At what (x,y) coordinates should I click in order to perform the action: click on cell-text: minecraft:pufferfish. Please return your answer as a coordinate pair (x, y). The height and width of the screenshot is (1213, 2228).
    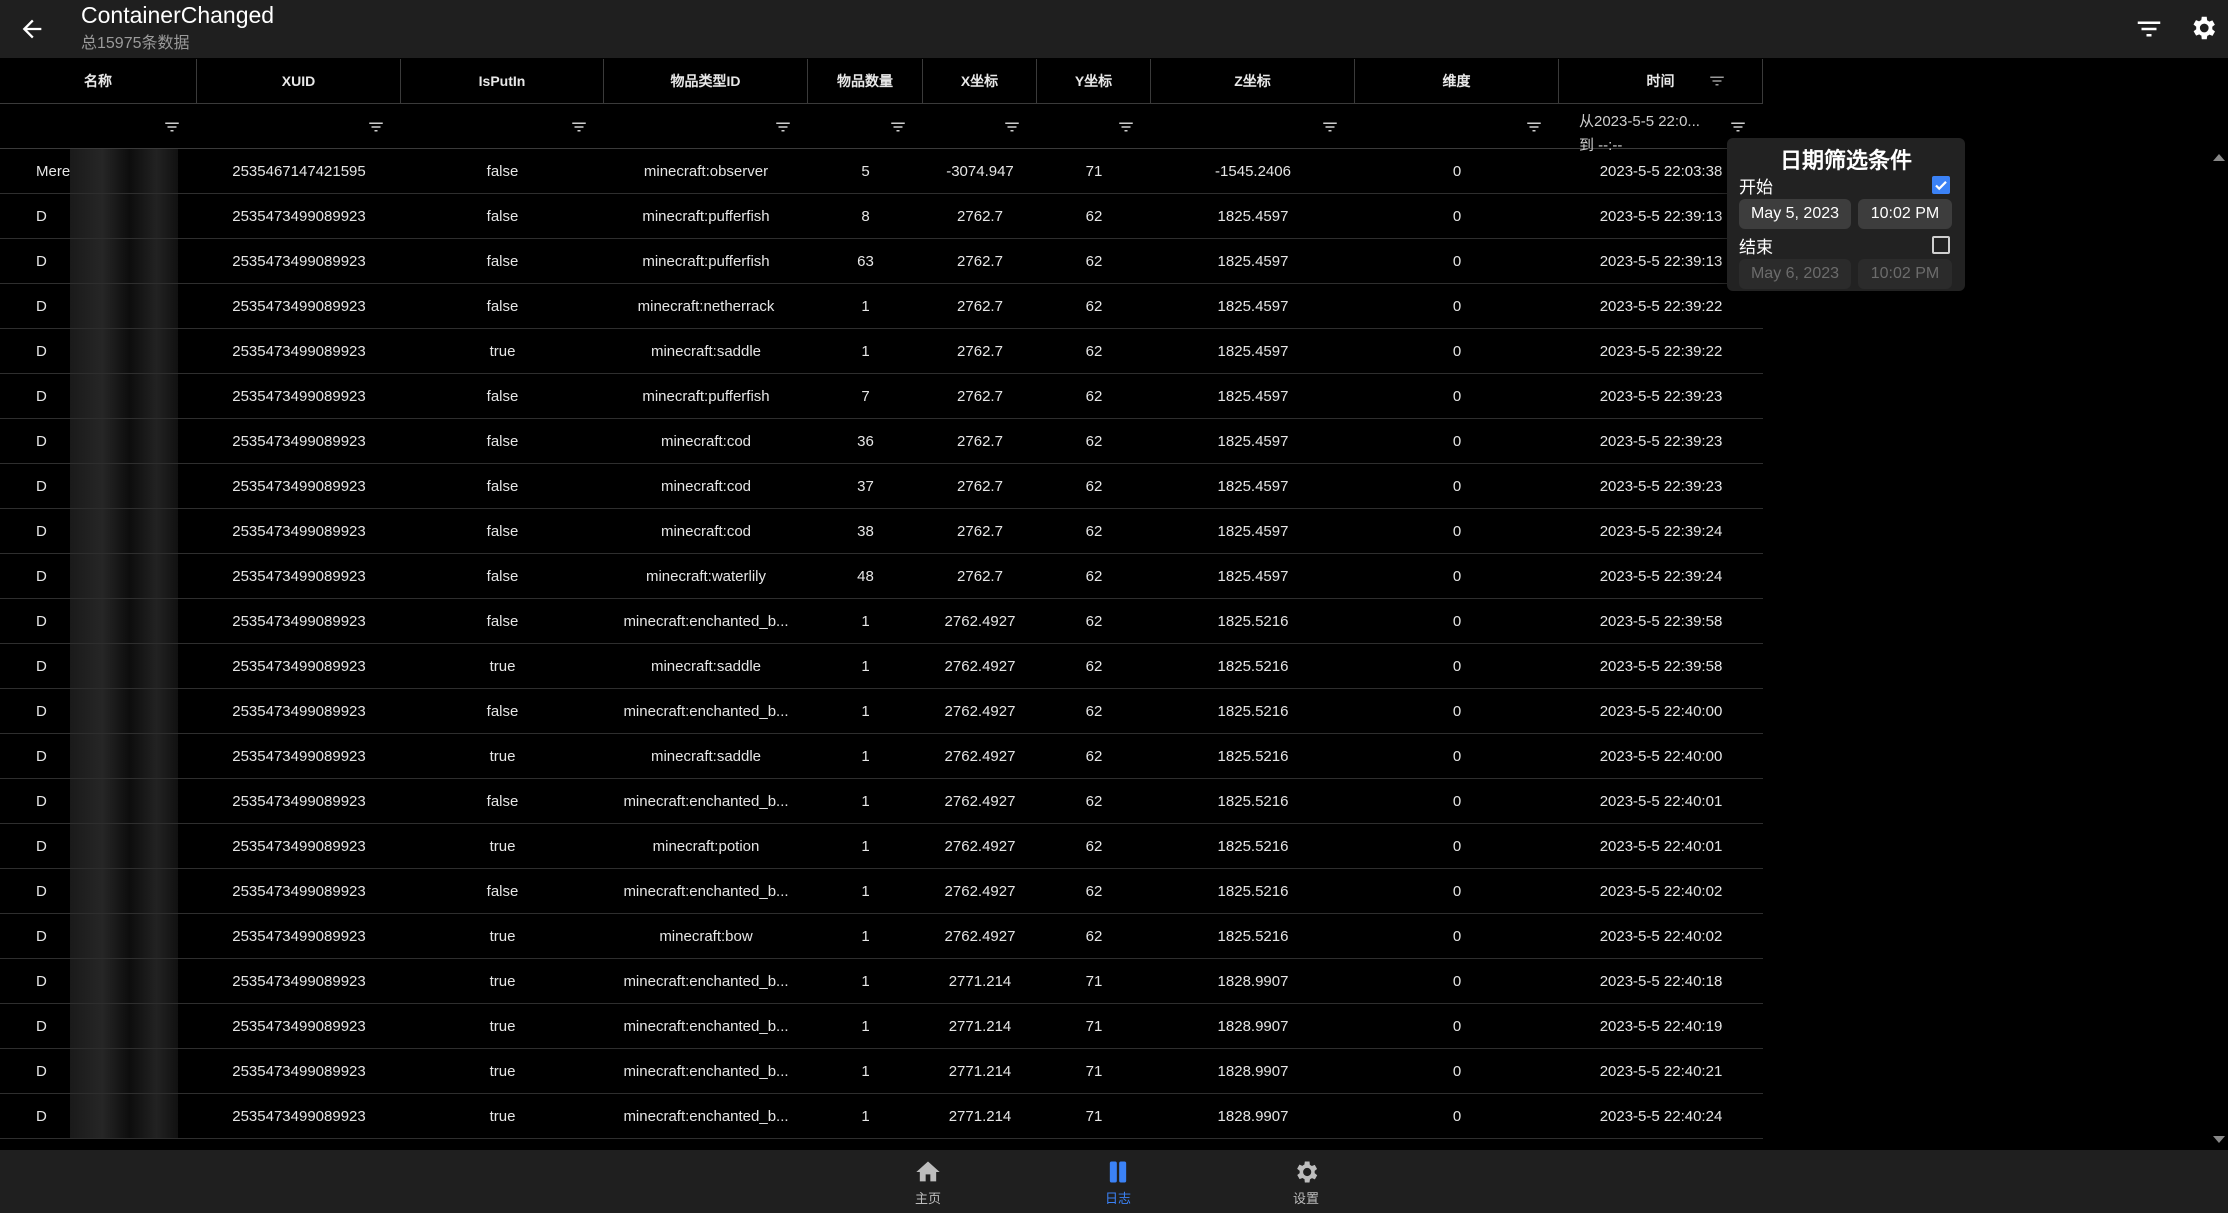
    Looking at the image, I should click on (706, 261).